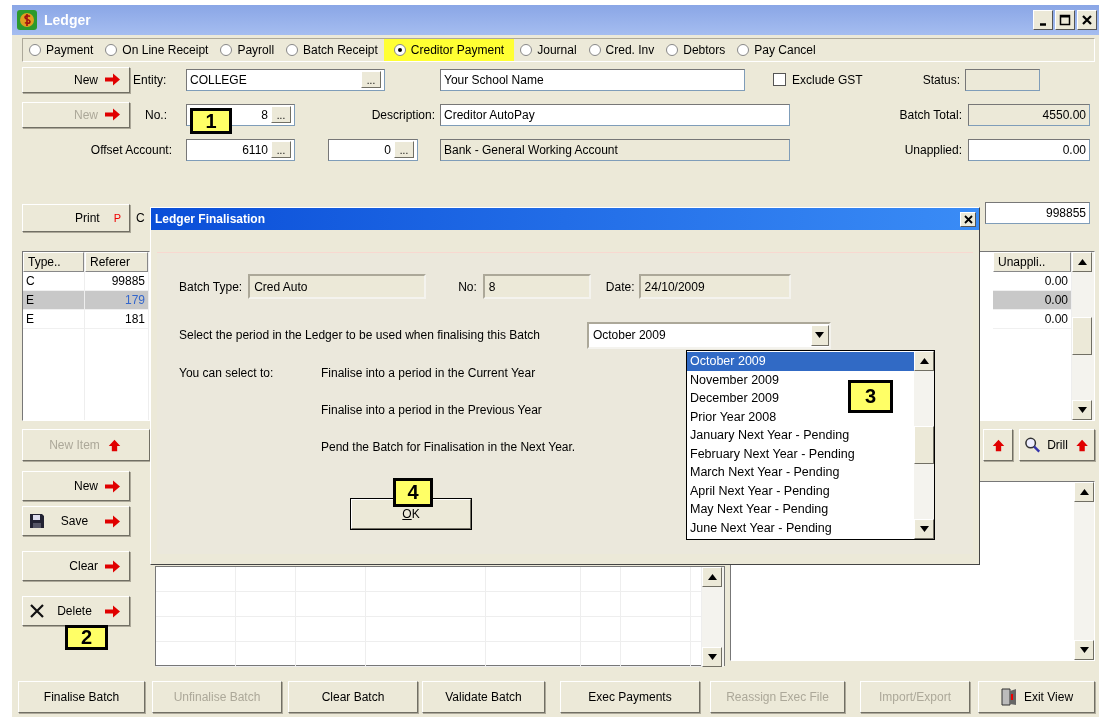 This screenshot has height=722, width=1099. Describe the element at coordinates (765, 472) in the screenshot. I see `list-item: March Next Year - Pending` at that location.